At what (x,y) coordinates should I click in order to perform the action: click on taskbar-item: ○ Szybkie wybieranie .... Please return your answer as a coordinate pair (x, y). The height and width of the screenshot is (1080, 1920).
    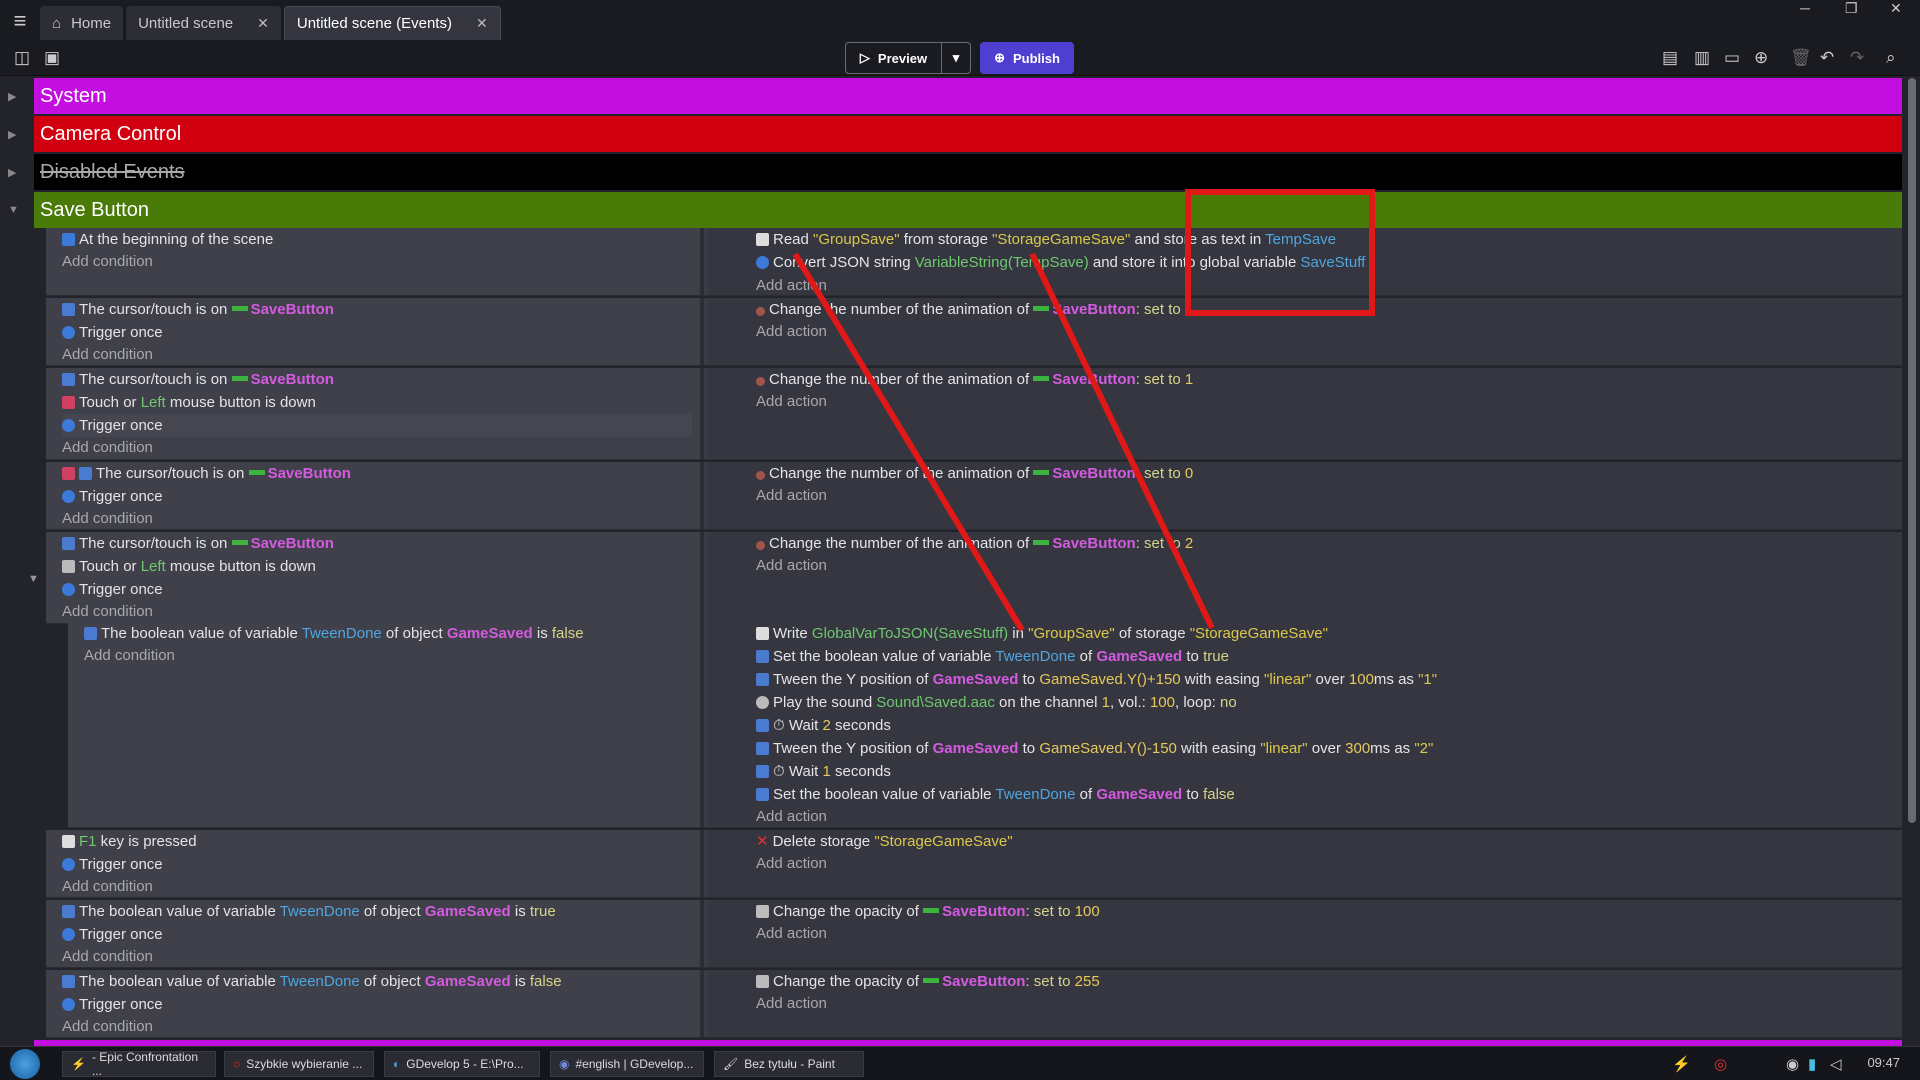
    Looking at the image, I should click on (299, 1064).